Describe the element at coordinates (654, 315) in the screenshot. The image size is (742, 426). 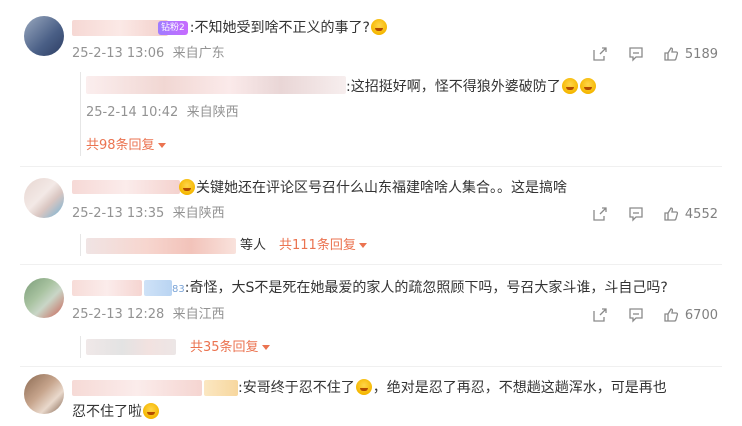
I see `comment-actions: 6700` at that location.